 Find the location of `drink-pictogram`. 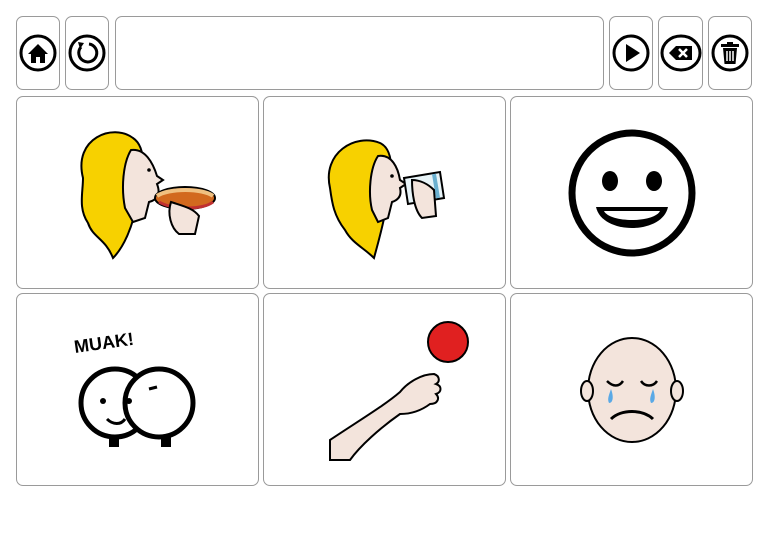

drink-pictogram is located at coordinates (386, 199).